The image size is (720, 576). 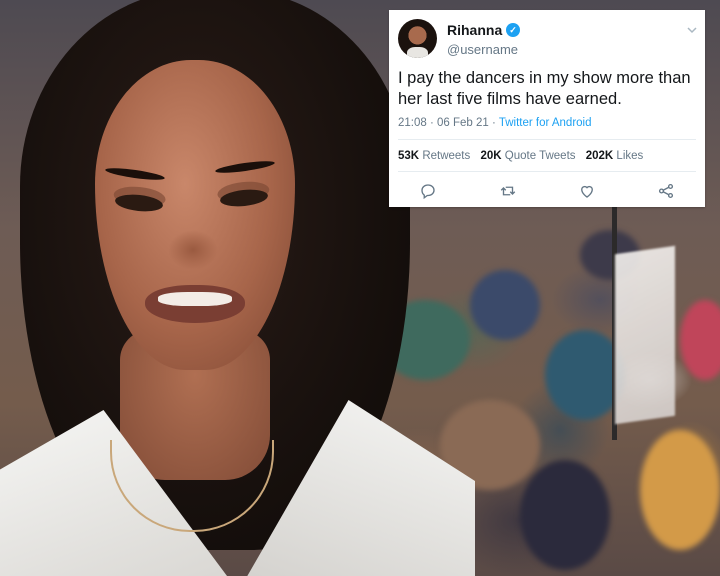 What do you see at coordinates (409, 156) in the screenshot?
I see `retweets-count: 53K` at bounding box center [409, 156].